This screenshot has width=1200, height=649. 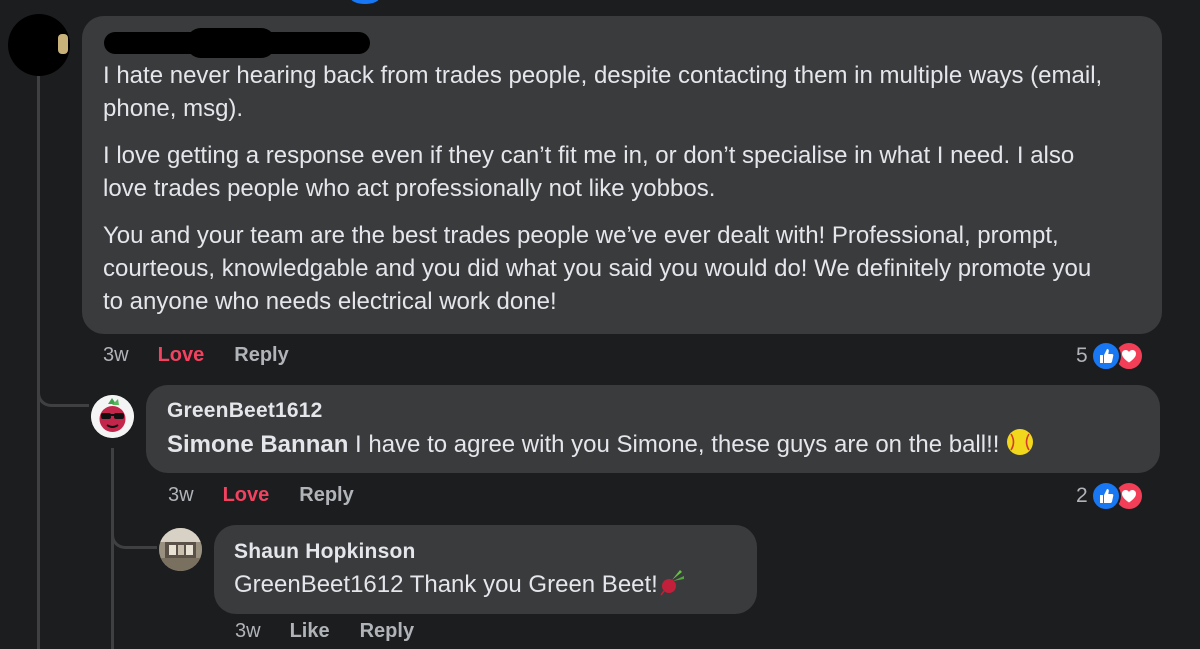 I want to click on comment-actions-greenbeet: 3w Love Reply, so click(x=261, y=495).